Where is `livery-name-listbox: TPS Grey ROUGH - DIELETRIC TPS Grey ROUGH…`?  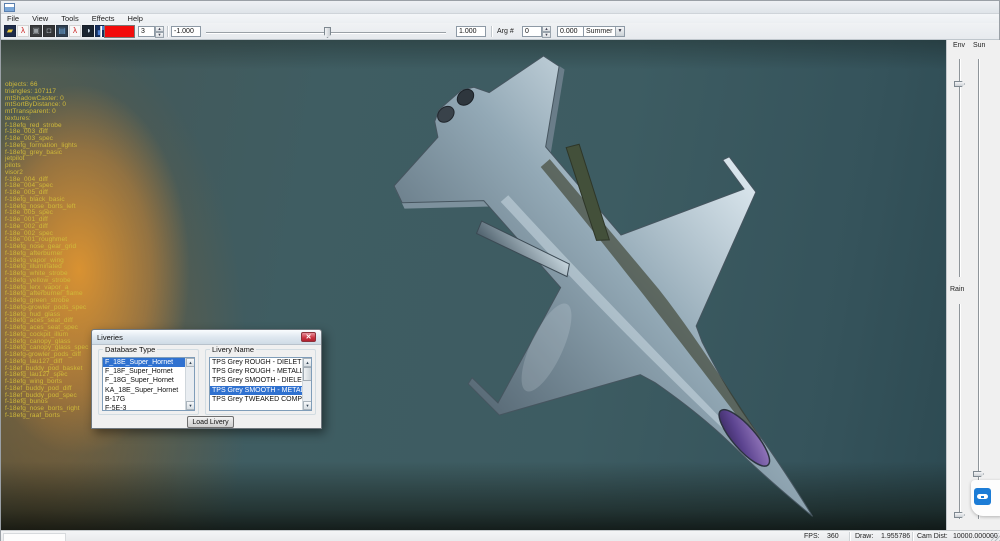 livery-name-listbox: TPS Grey ROUGH - DIELETRIC TPS Grey ROUGH… is located at coordinates (260, 384).